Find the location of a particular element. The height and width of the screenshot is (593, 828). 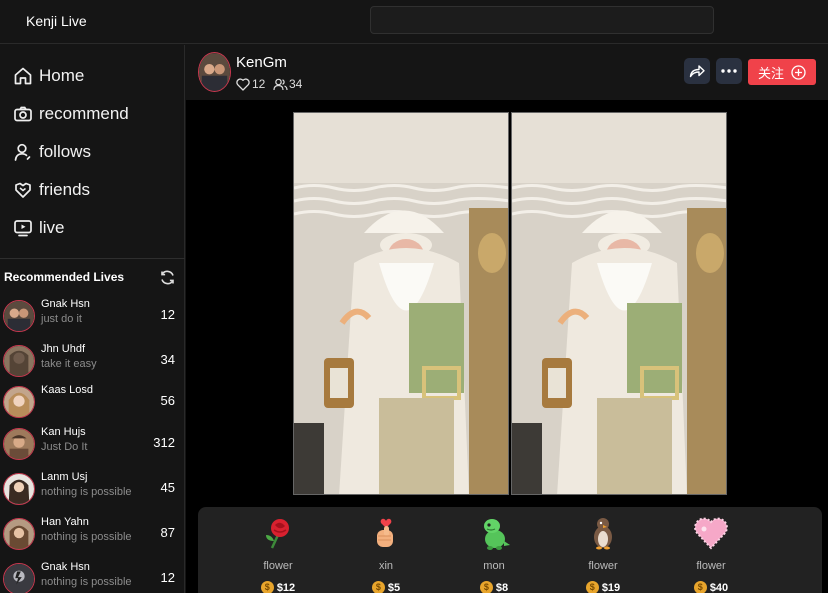

gift-price: $ $5 is located at coordinates (386, 587).